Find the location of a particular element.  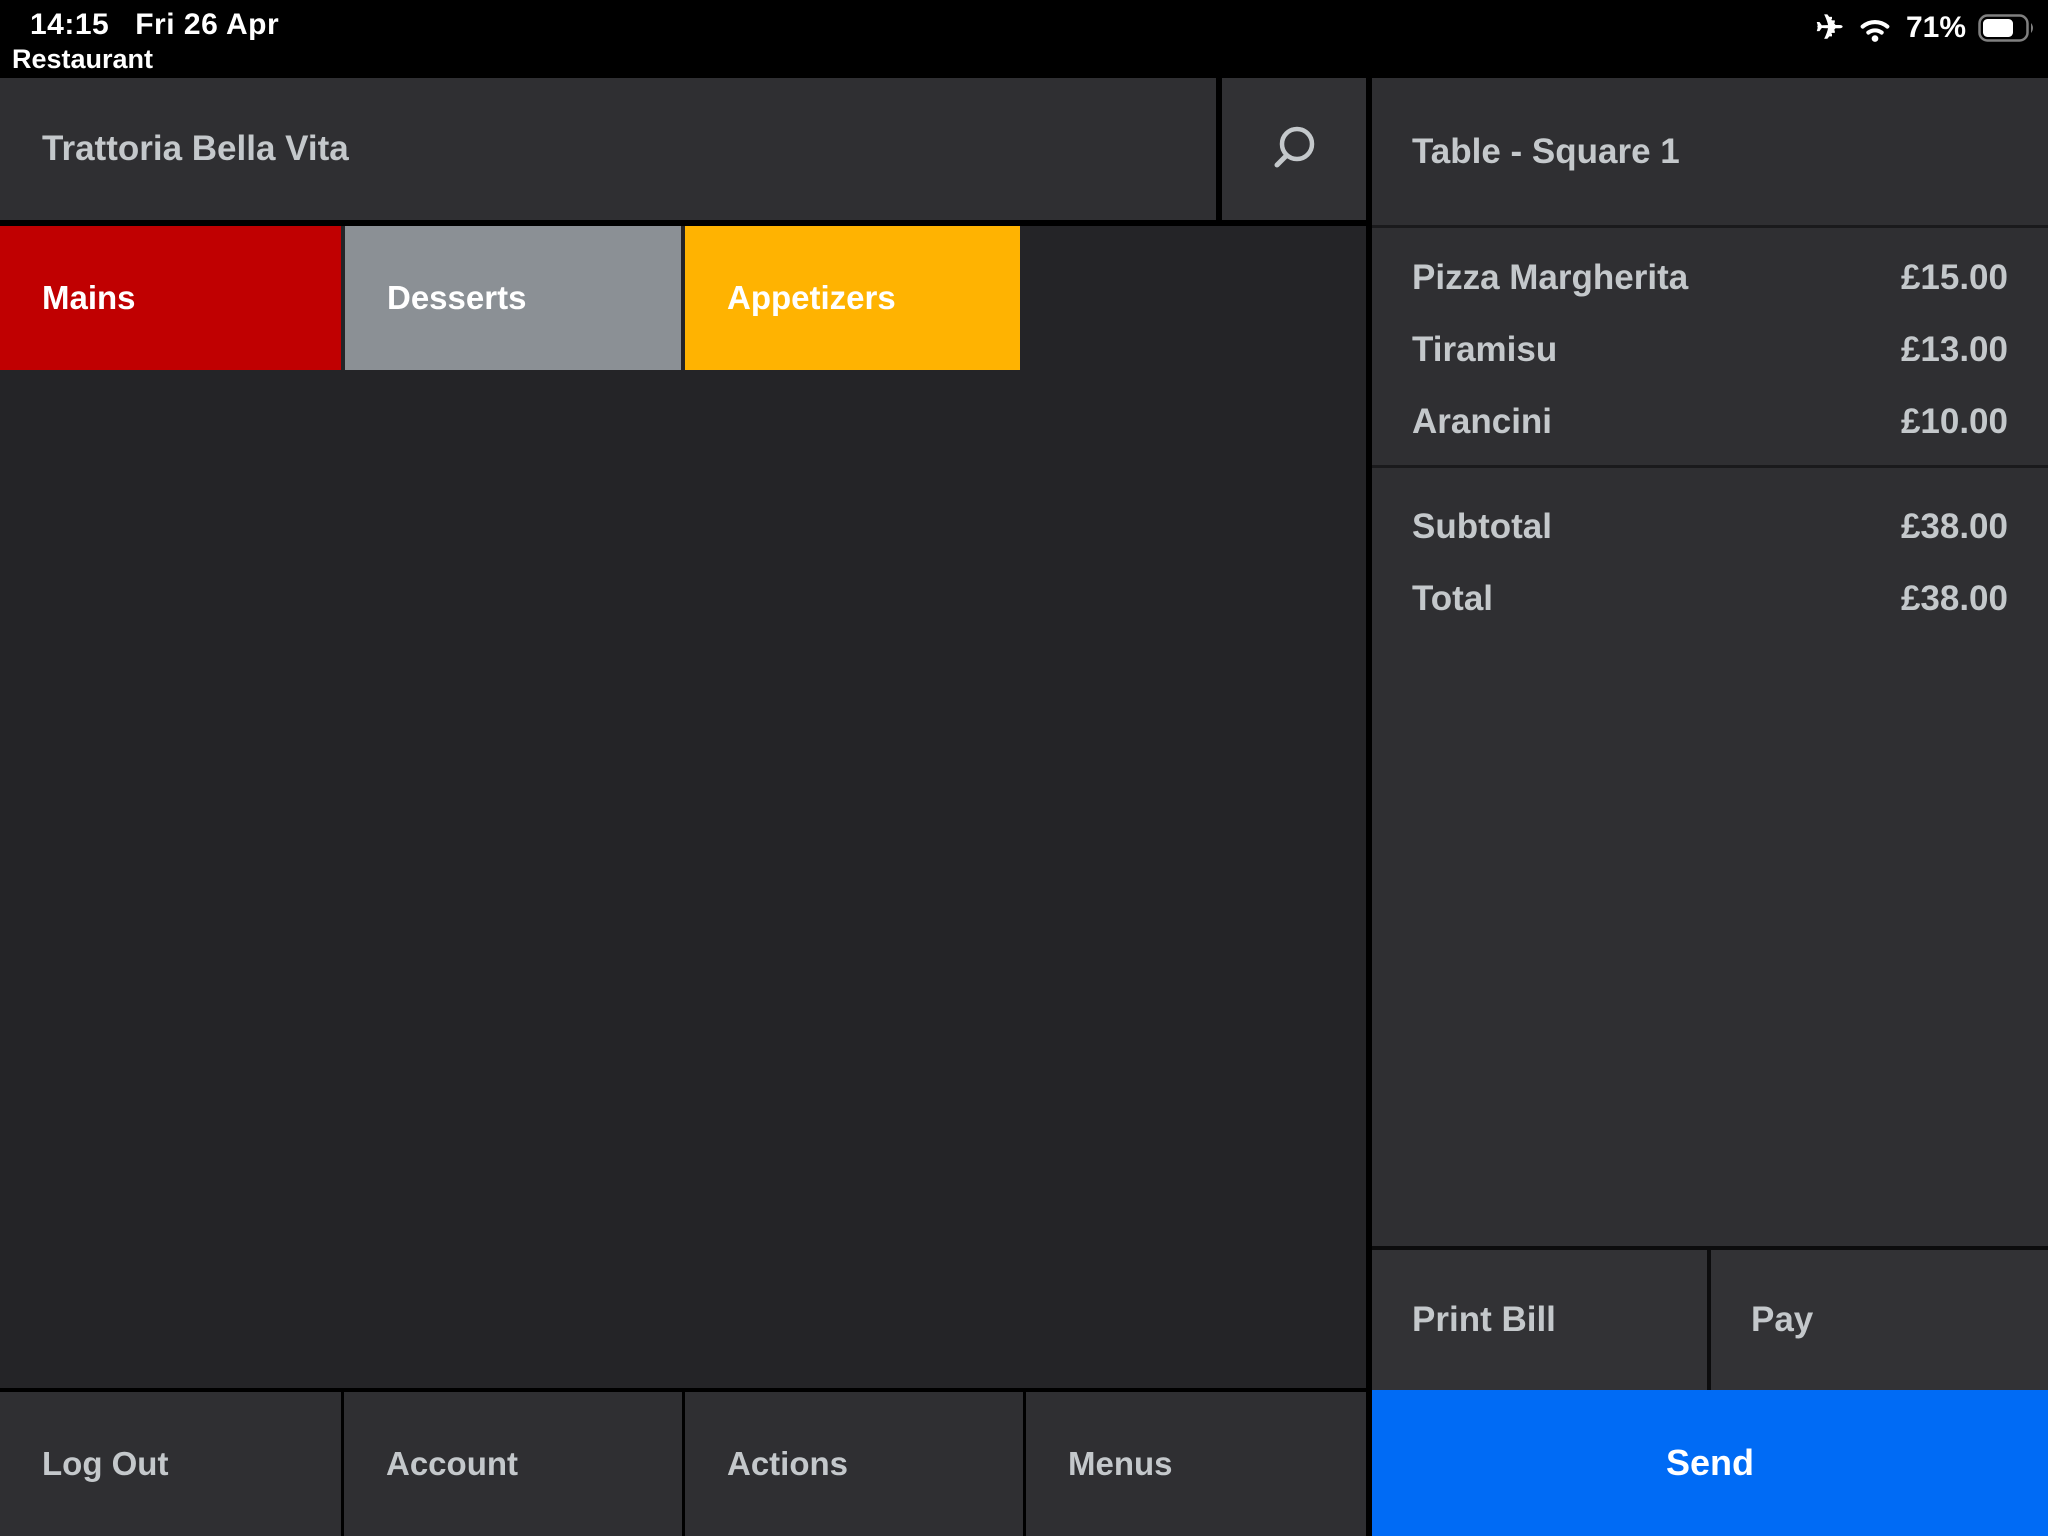

status-time: 14:15 is located at coordinates (70, 24).